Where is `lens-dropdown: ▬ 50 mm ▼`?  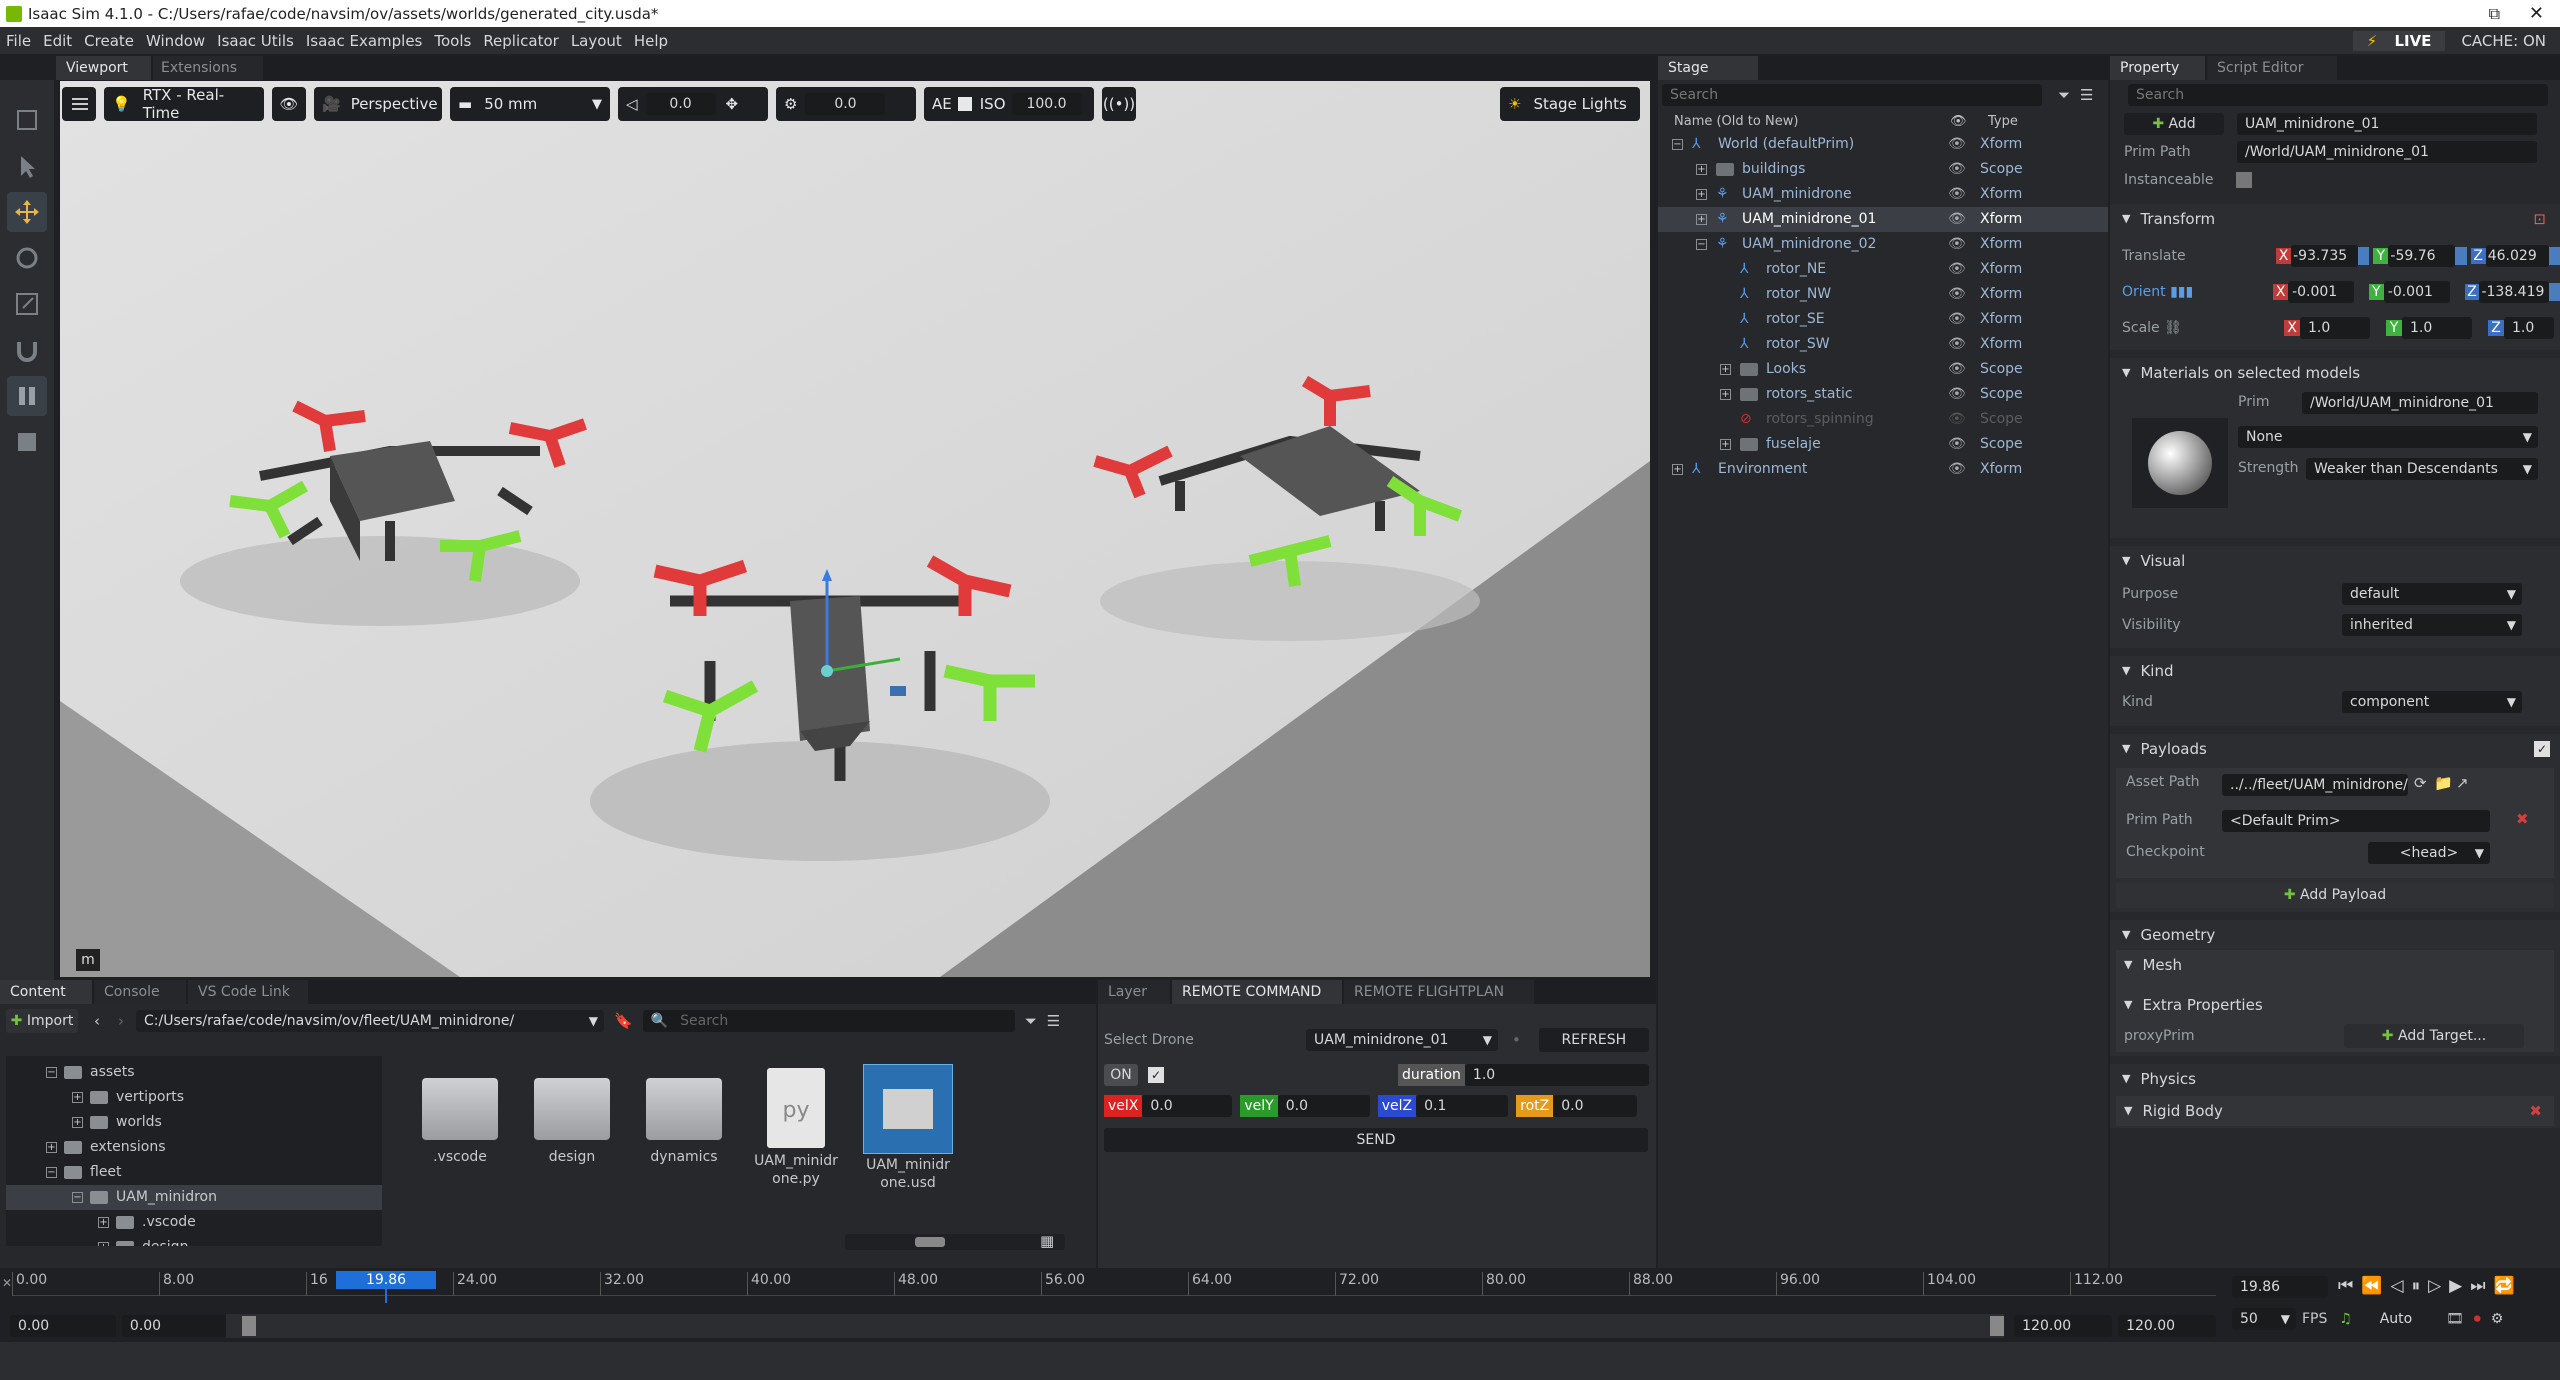 lens-dropdown: ▬ 50 mm ▼ is located at coordinates (530, 104).